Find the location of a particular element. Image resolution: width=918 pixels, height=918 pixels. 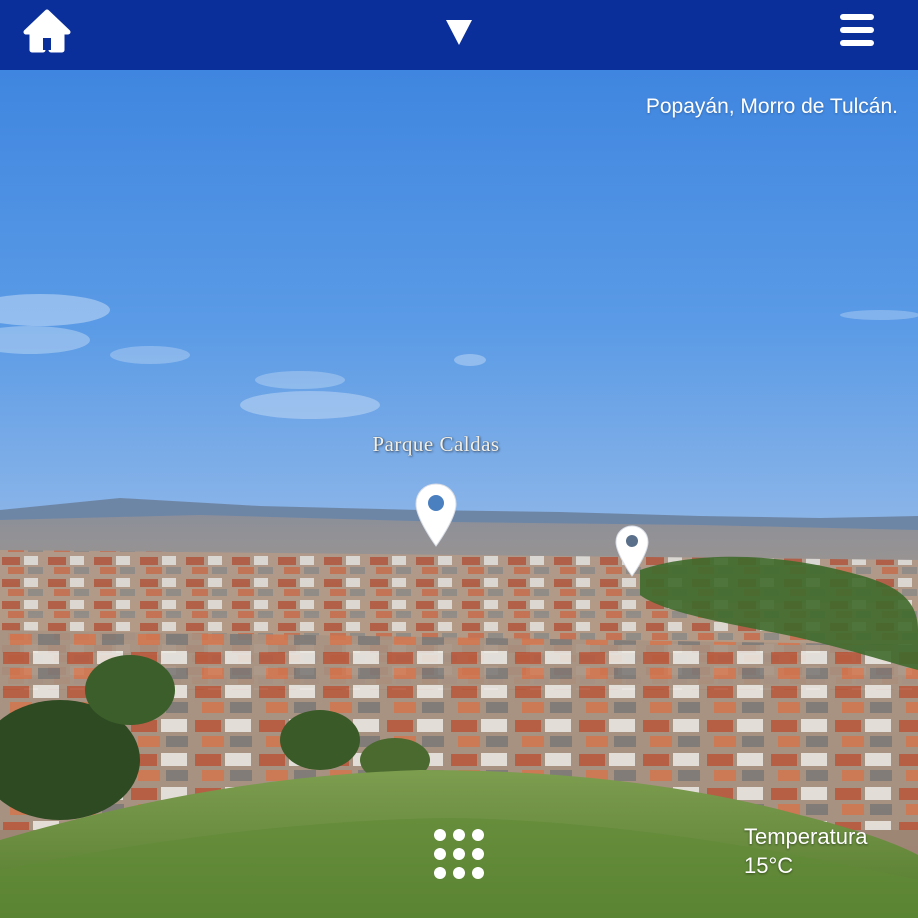

gallery-grid-button is located at coordinates (459, 854).